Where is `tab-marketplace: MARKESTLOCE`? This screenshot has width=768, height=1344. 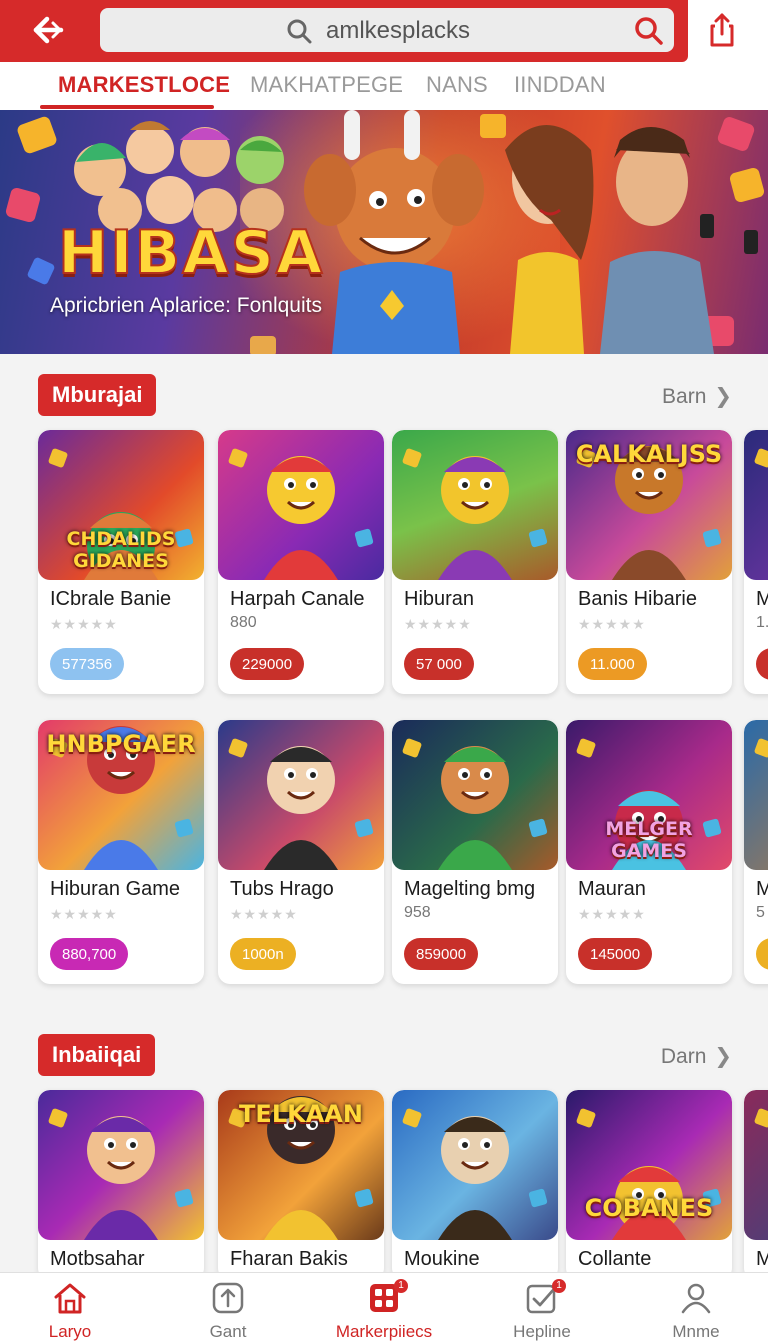
tab-marketplace: MARKESTLOCE is located at coordinates (144, 85).